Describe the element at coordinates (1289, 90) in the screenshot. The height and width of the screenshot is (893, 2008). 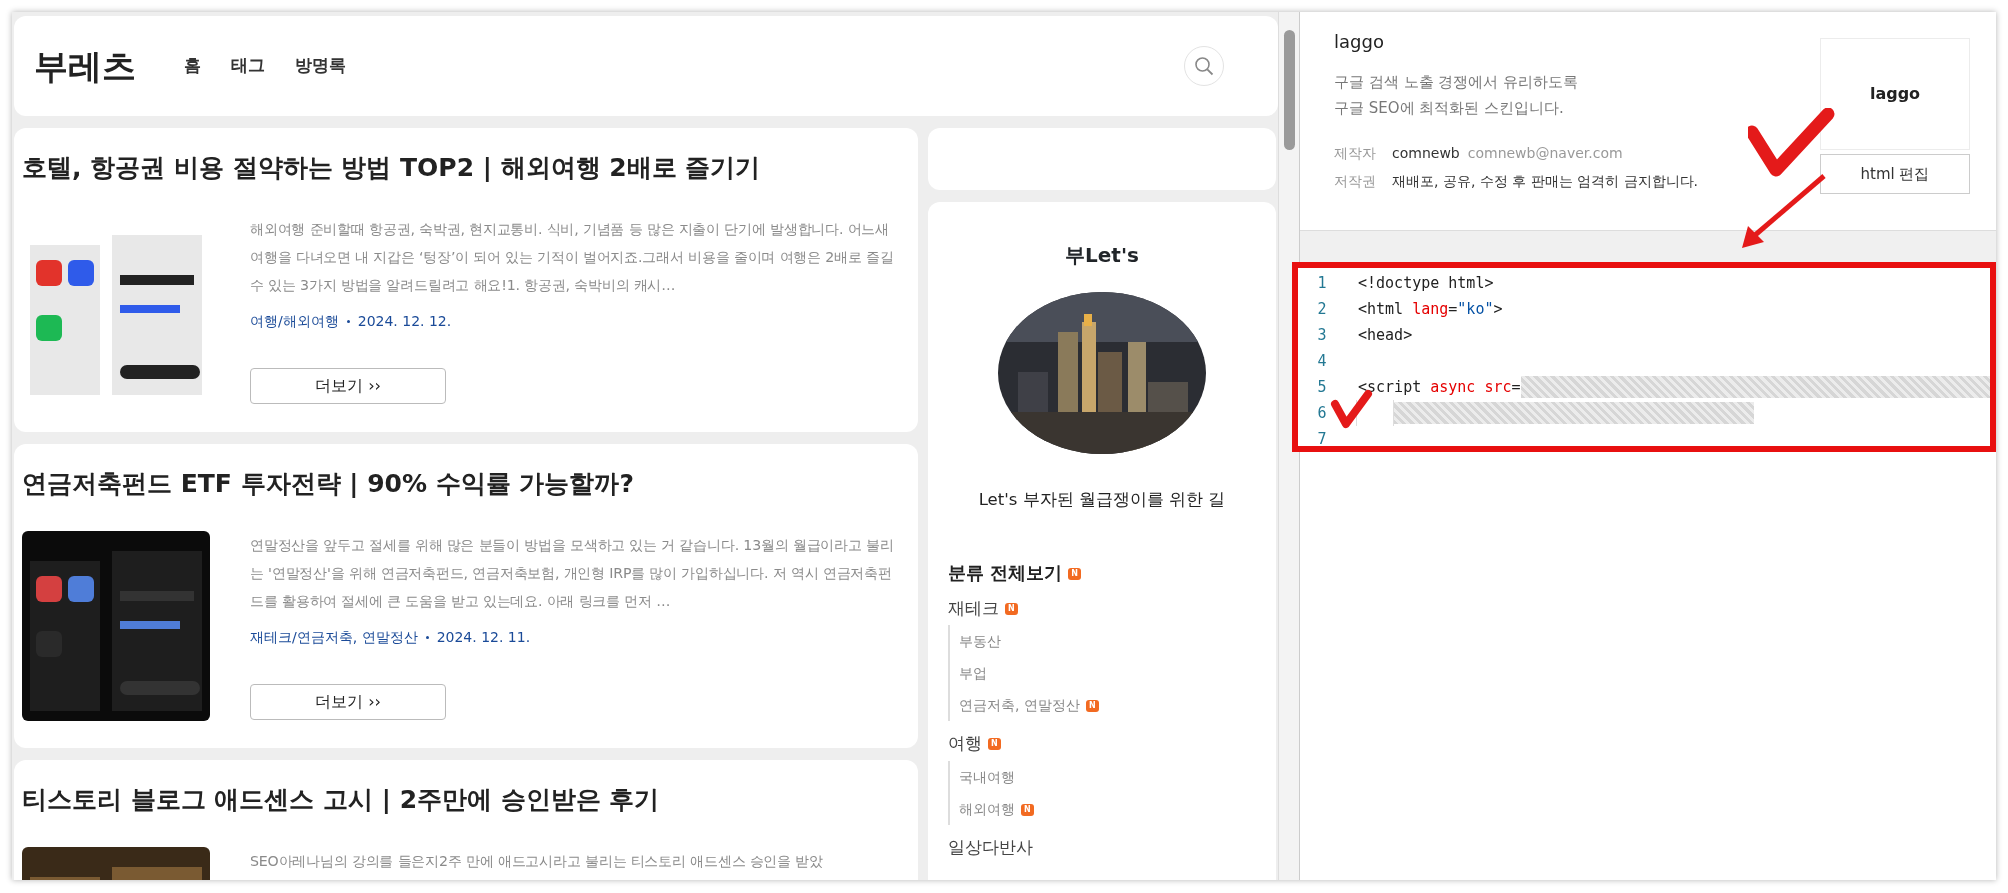
I see `scrollbar-thumb` at that location.